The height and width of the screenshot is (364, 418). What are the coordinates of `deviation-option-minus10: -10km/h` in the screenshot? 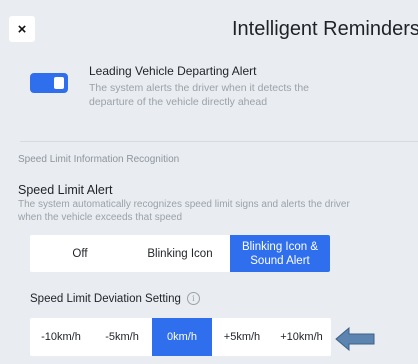 It's located at (61, 337).